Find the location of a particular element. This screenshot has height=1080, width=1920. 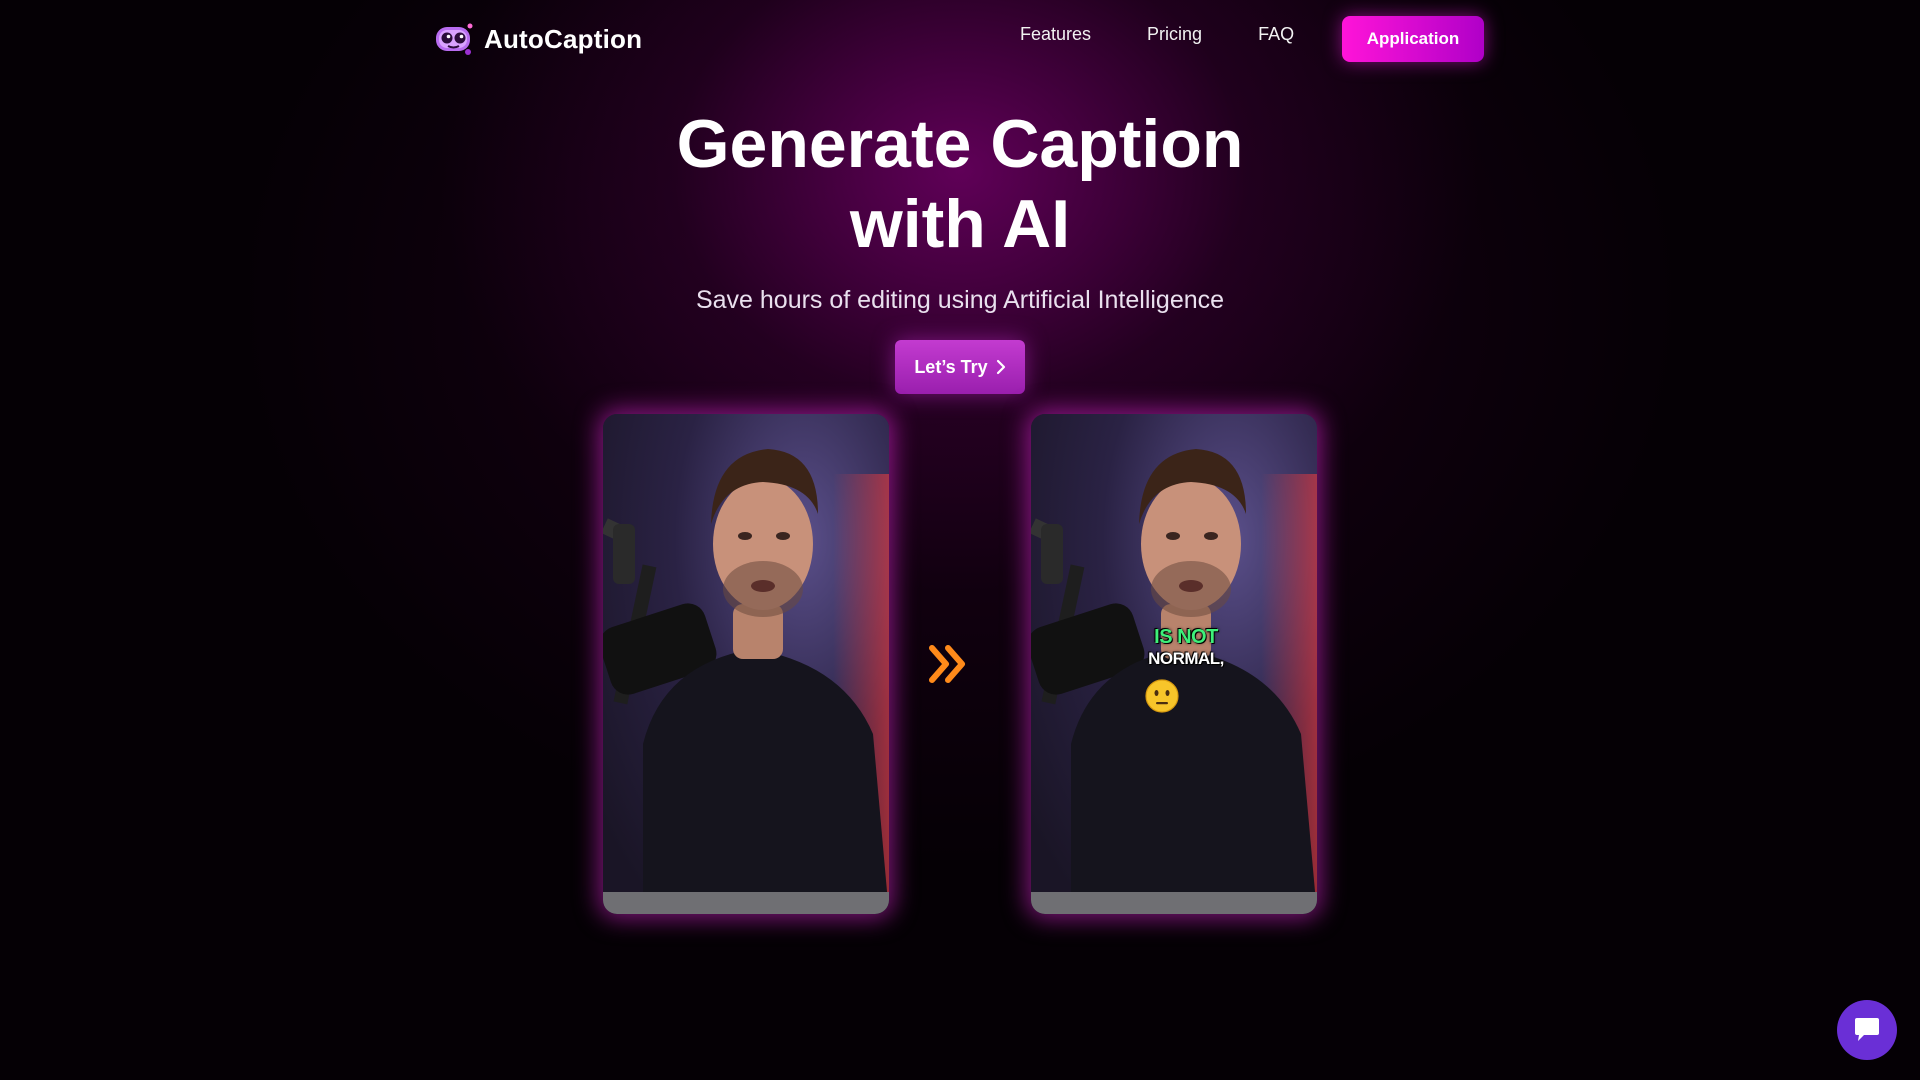

hero-title-line-2: with AI is located at coordinates (960, 224).